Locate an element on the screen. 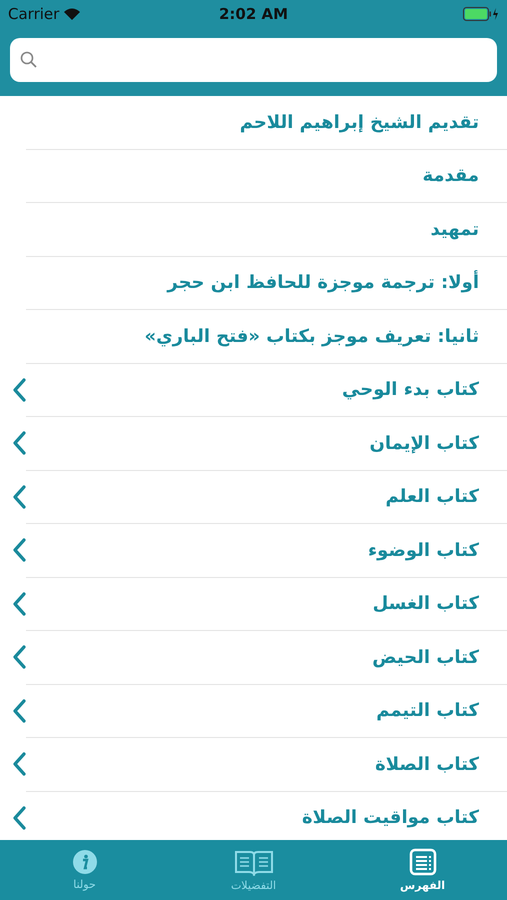 The height and width of the screenshot is (900, 507). tab-bar-item: الفهرس is located at coordinates (423, 870).